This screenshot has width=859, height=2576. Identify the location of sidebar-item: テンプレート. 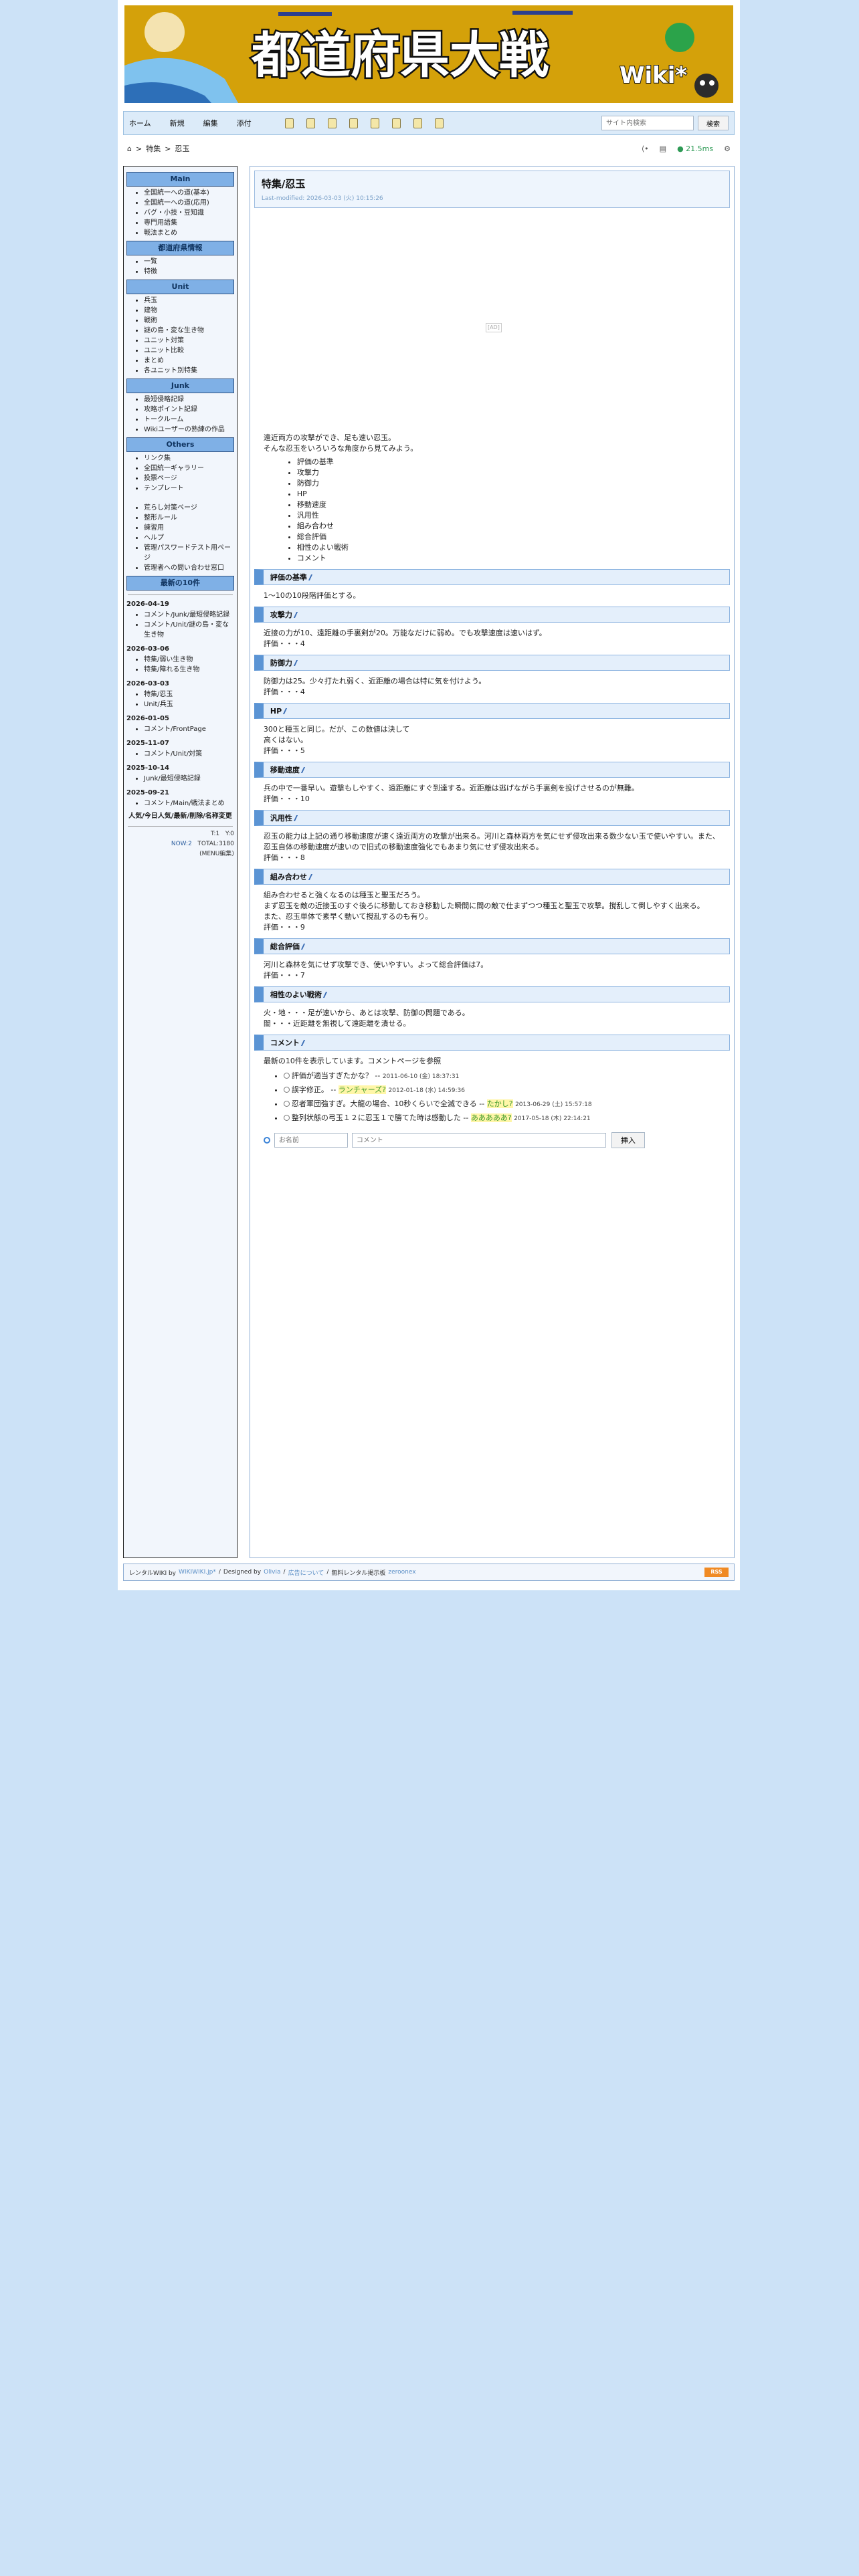
(189, 489).